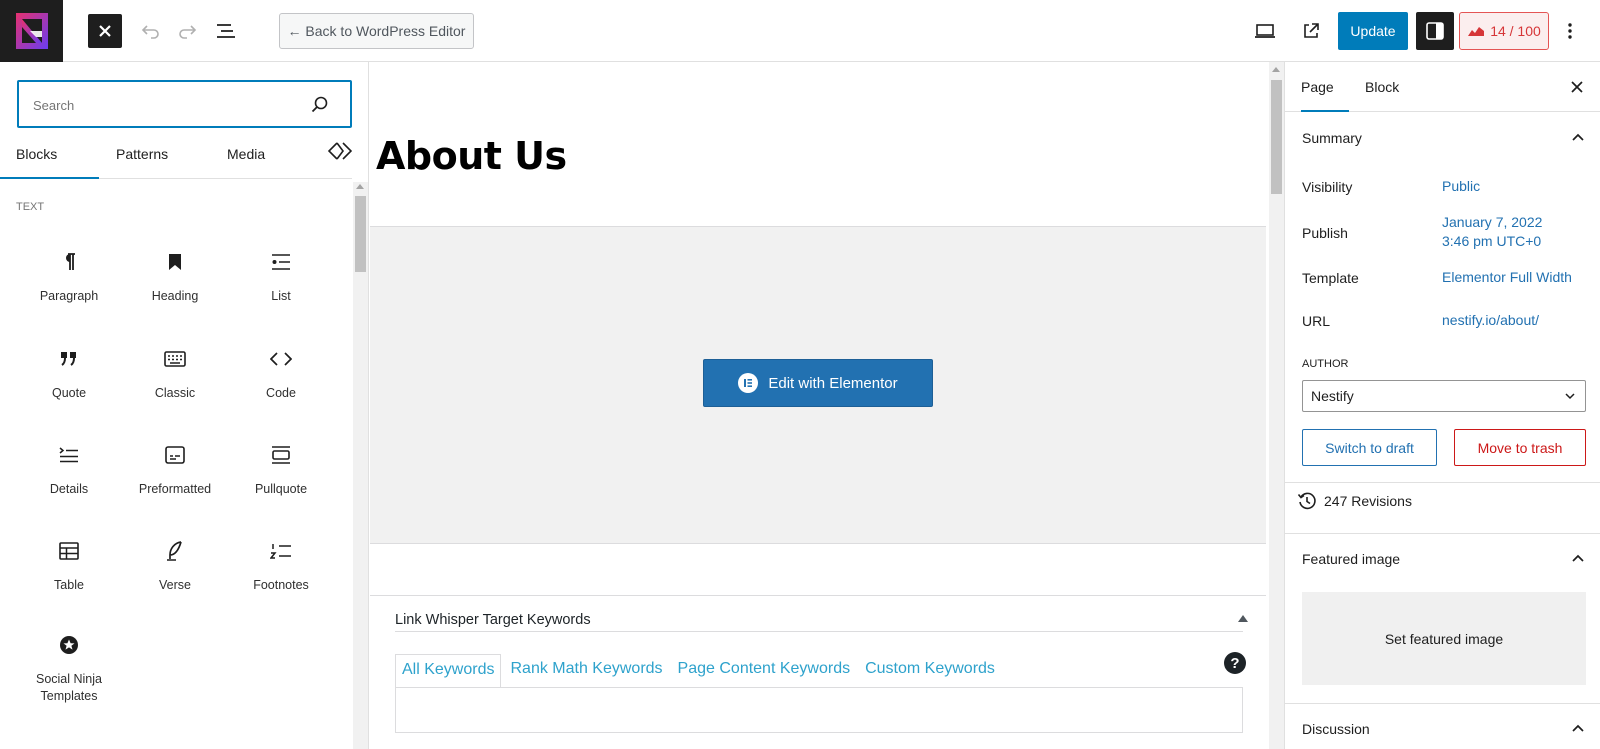 The width and height of the screenshot is (1600, 749). I want to click on external-link-icon, so click(1311, 30).